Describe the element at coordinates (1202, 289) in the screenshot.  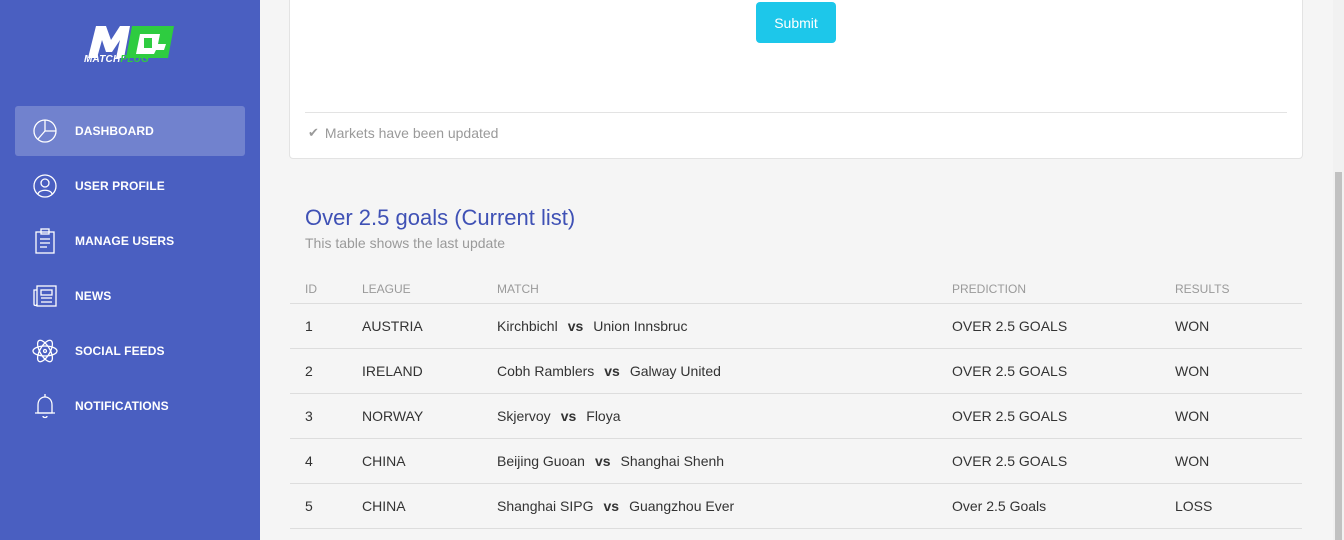
I see `header-results: RESULTS` at that location.